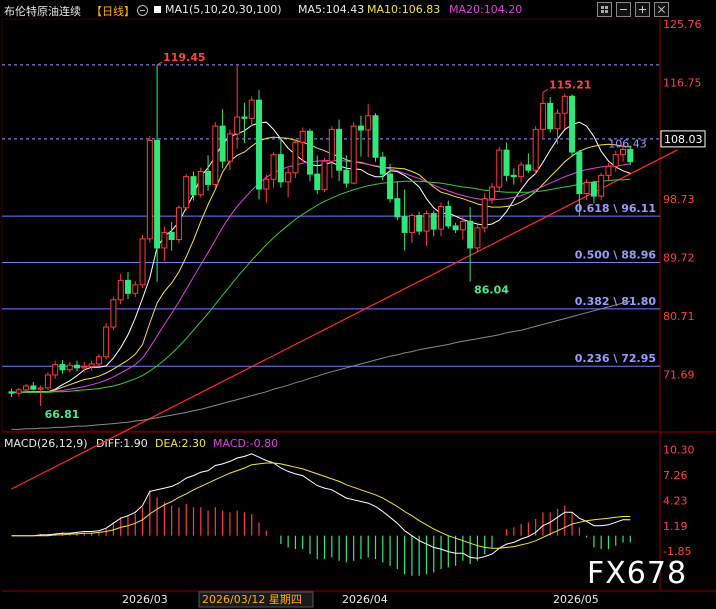  What do you see at coordinates (252, 599) in the screenshot?
I see `time-axis-label: 2026/03/12 星期四` at bounding box center [252, 599].